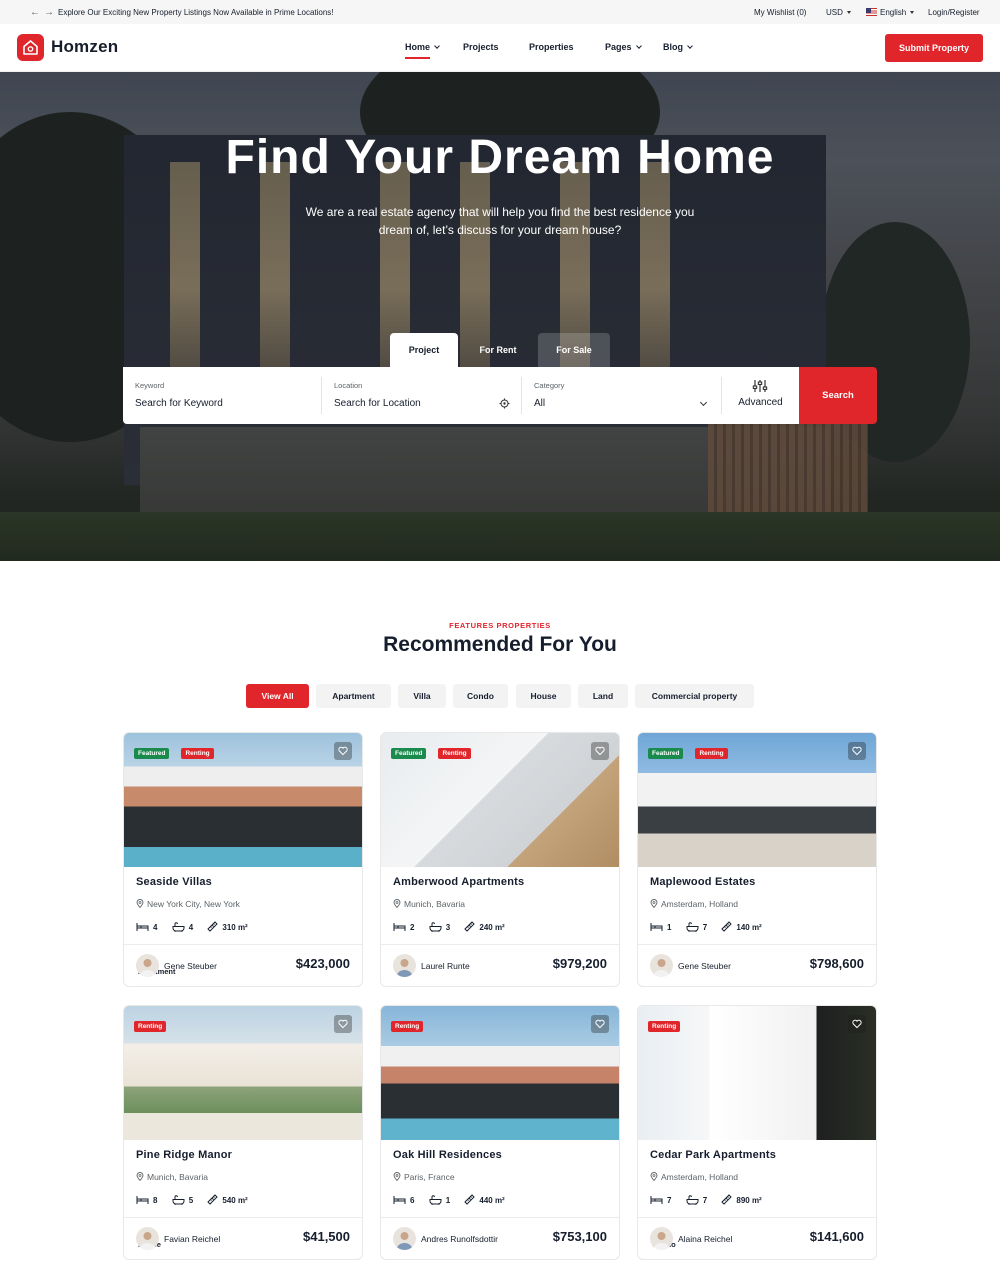 This screenshot has height=1277, width=1000. What do you see at coordinates (838, 395) in the screenshot?
I see `search-button: Search` at bounding box center [838, 395].